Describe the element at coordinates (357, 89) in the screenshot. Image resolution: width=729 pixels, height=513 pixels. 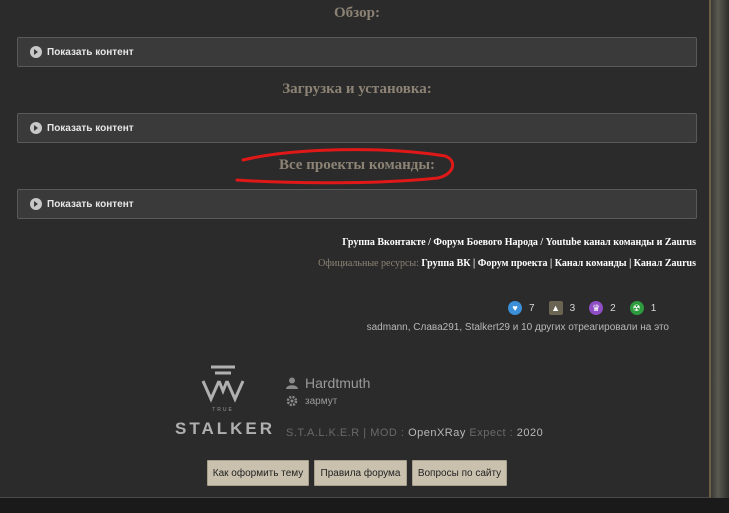
I see `section-heading-install: Загрузка и установка:` at that location.